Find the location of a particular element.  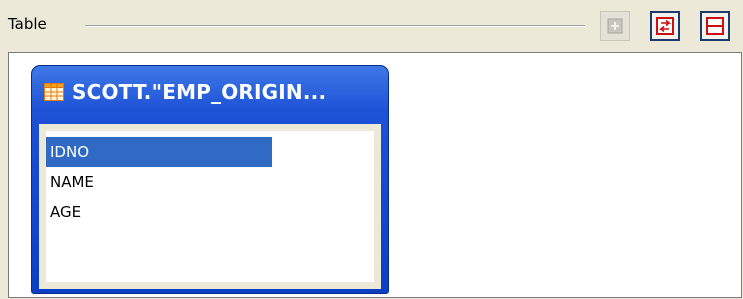

table-plus-icon is located at coordinates (615, 26).